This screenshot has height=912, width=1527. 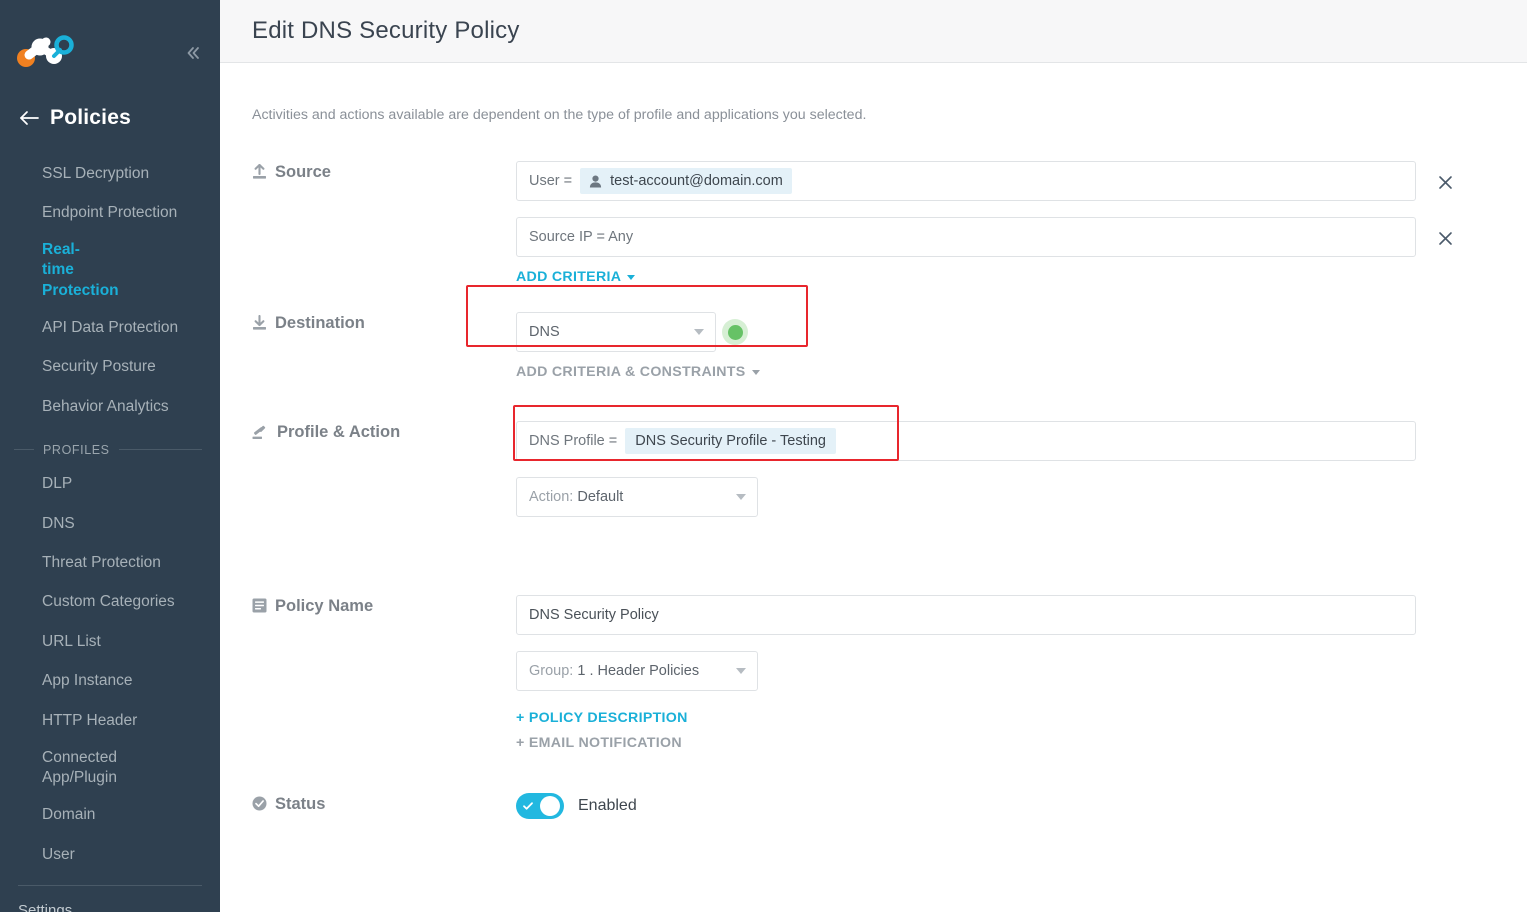 What do you see at coordinates (573, 441) in the screenshot?
I see `dns-profile-key: DNS Profile =` at bounding box center [573, 441].